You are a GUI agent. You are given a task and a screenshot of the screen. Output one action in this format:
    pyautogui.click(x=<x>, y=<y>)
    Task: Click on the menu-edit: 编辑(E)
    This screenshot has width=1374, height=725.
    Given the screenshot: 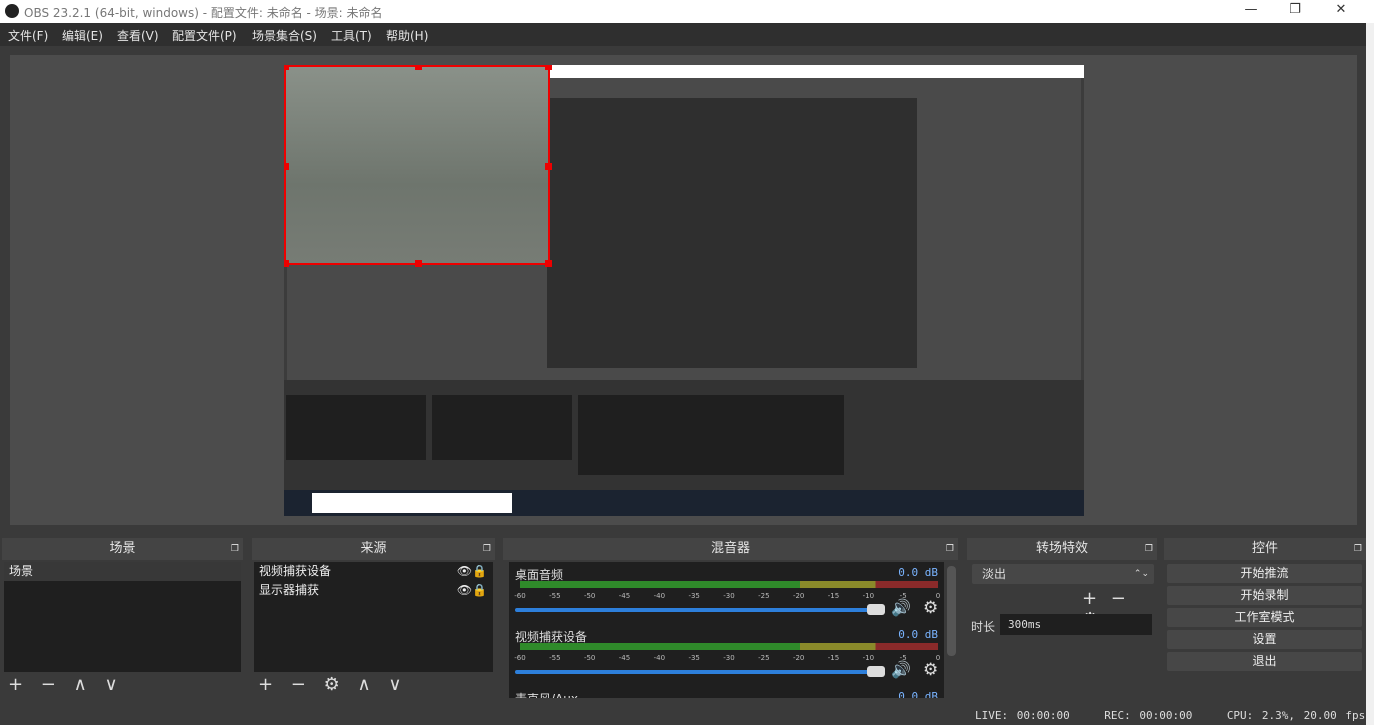 What is the action you would take?
    pyautogui.click(x=82, y=35)
    